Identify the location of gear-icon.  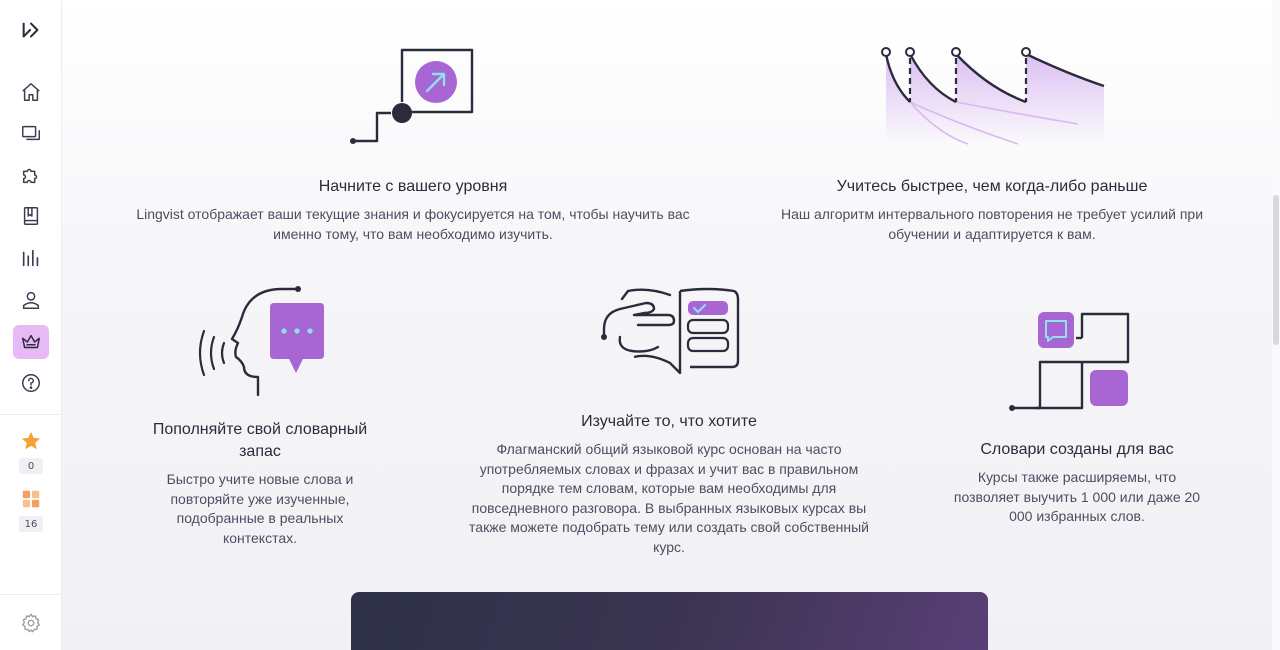
(31, 623).